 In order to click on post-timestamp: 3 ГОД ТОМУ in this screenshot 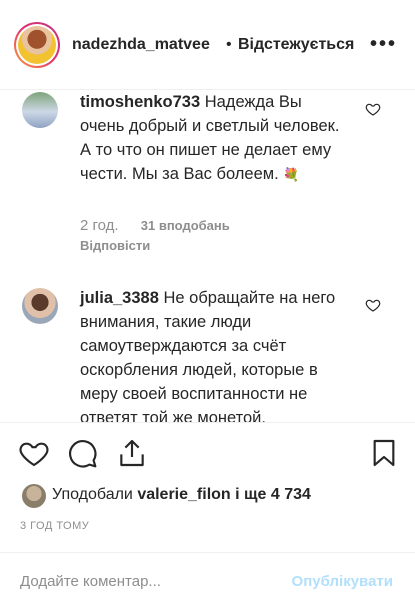, I will do `click(55, 526)`.